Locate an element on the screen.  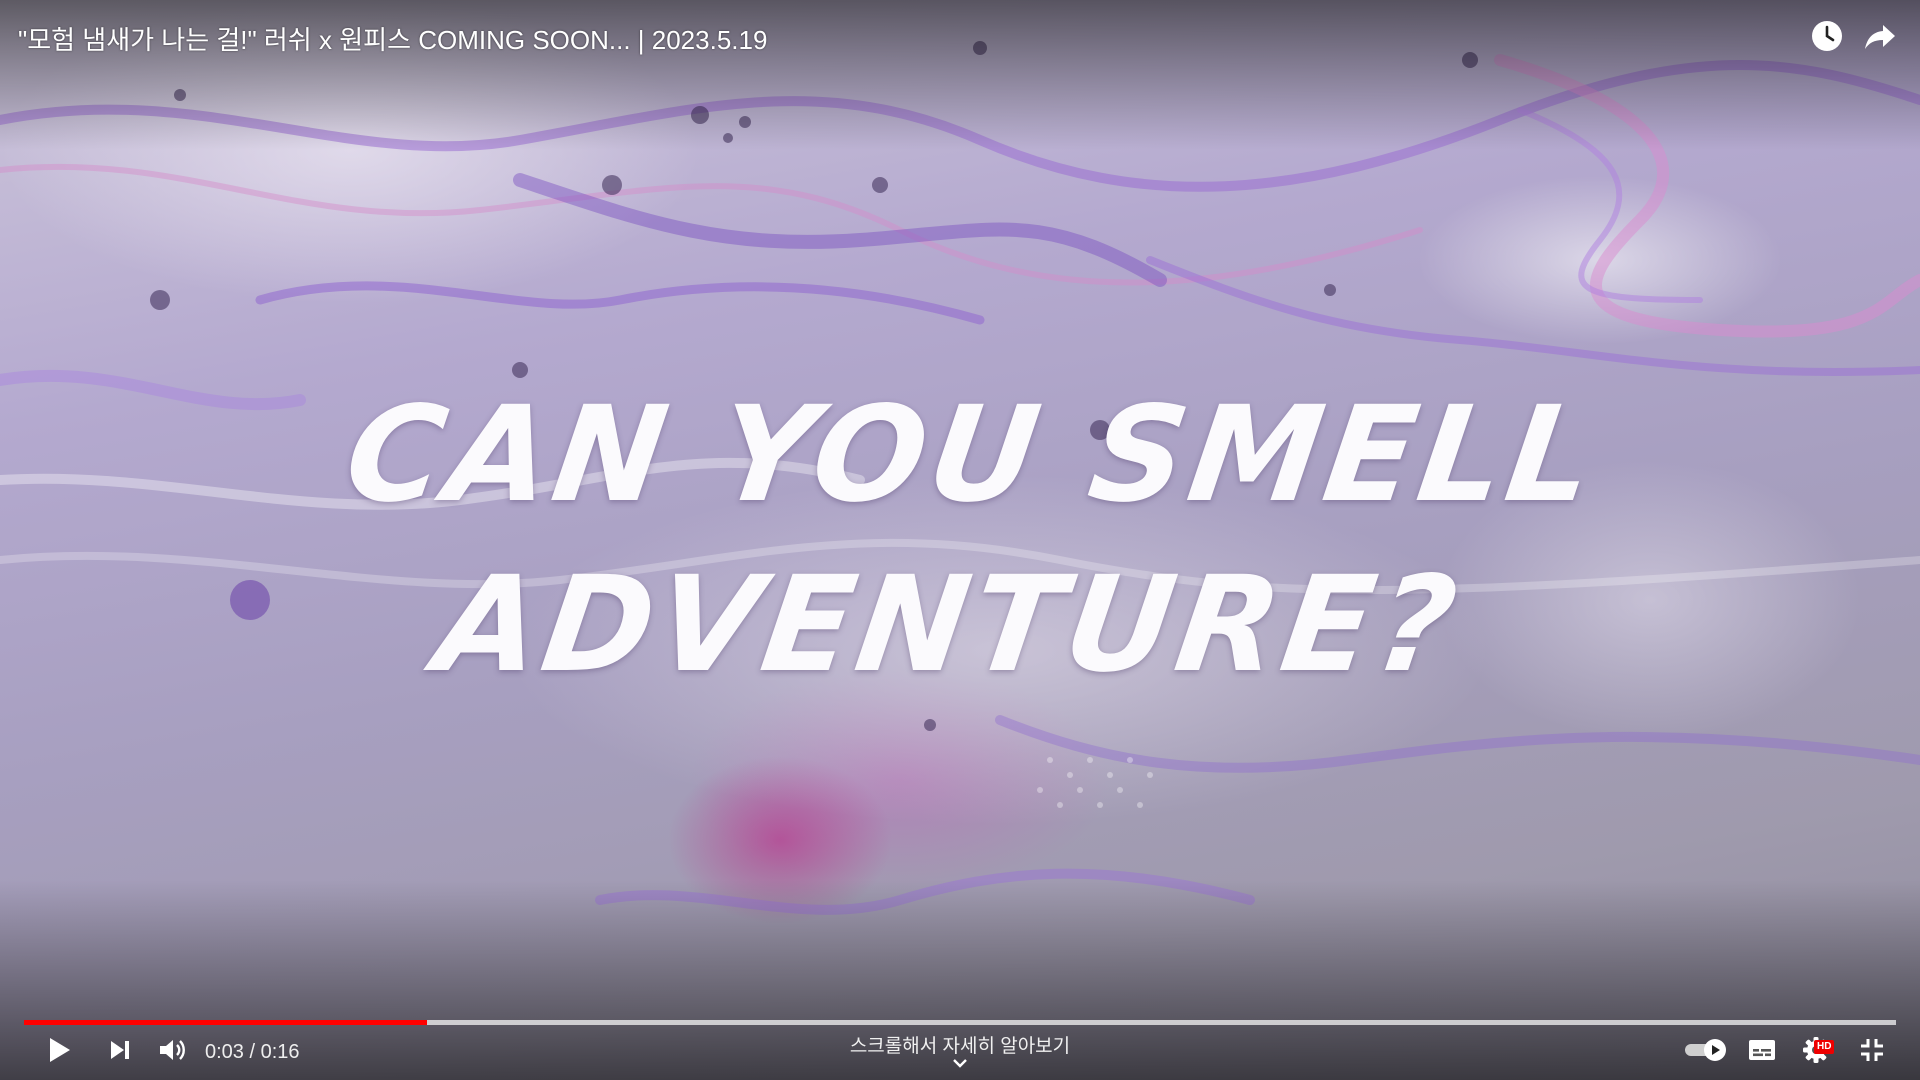
exit-fullscreen-button is located at coordinates (1872, 1052).